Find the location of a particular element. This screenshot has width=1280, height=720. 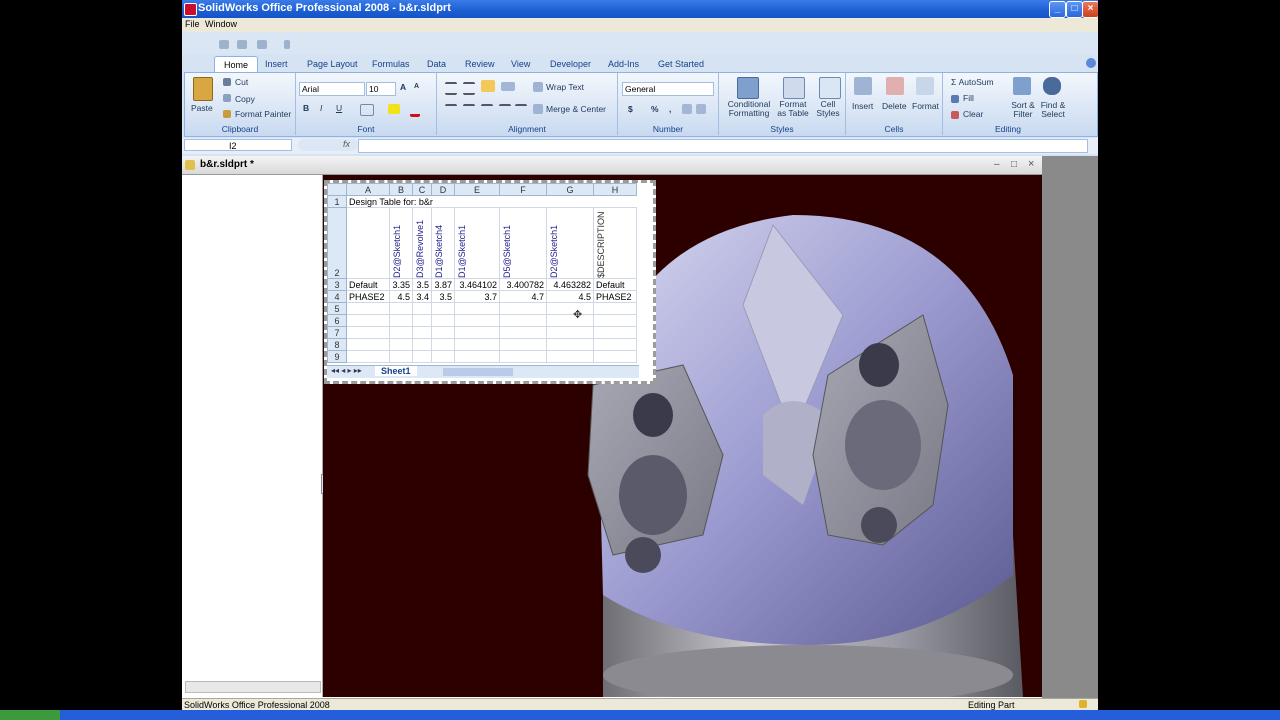

cell-styles-button: Cell Styles is located at coordinates (828, 109).